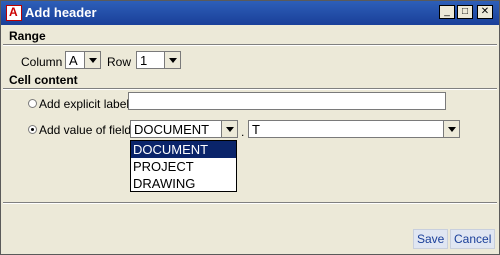 The height and width of the screenshot is (255, 500). What do you see at coordinates (32, 129) in the screenshot?
I see `value-of-field-radio` at bounding box center [32, 129].